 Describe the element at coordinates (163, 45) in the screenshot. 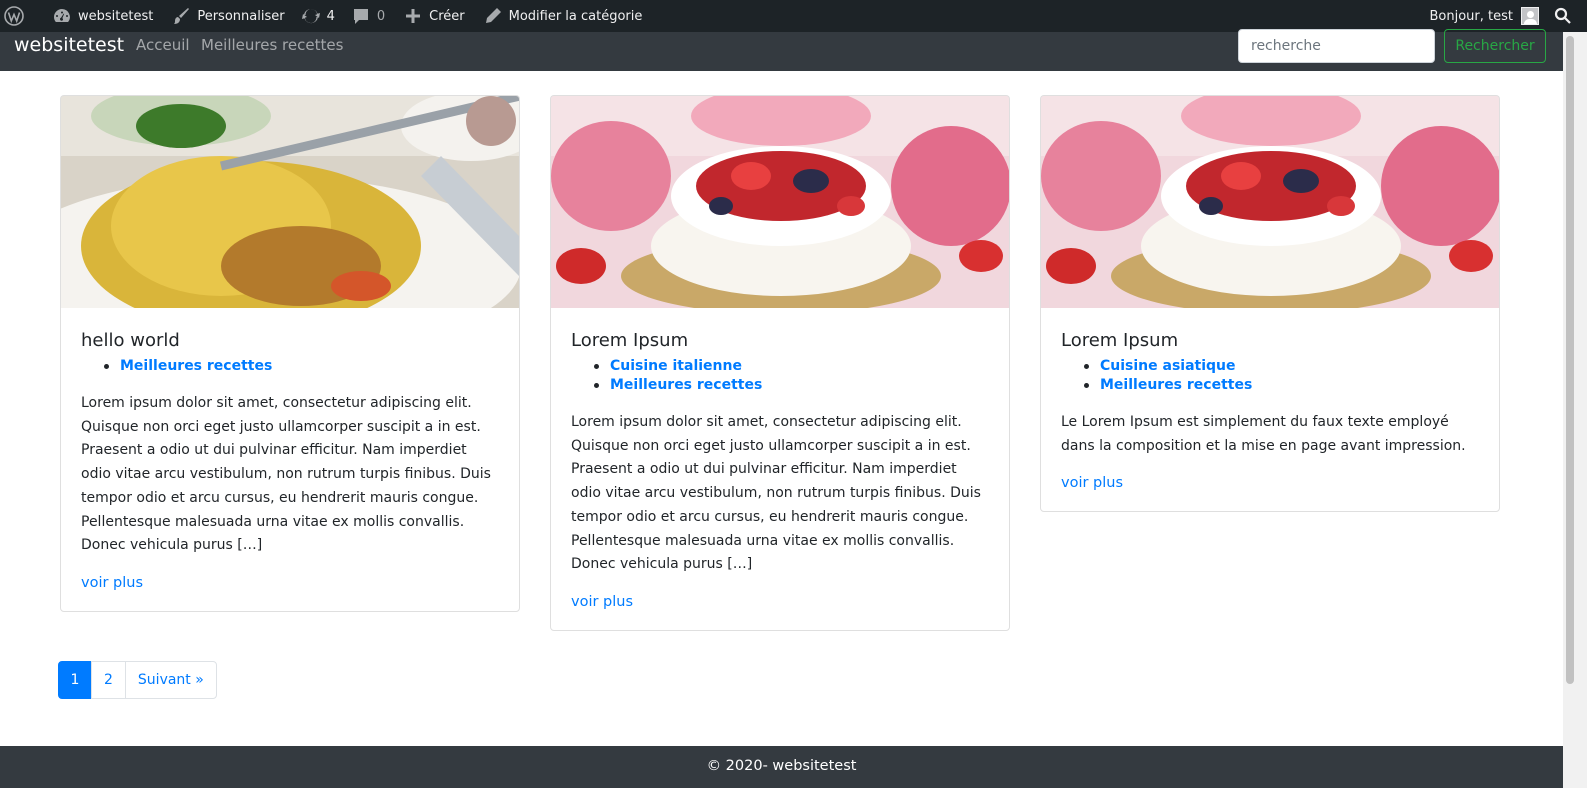

I see `nav-link-home: Acceuil` at that location.